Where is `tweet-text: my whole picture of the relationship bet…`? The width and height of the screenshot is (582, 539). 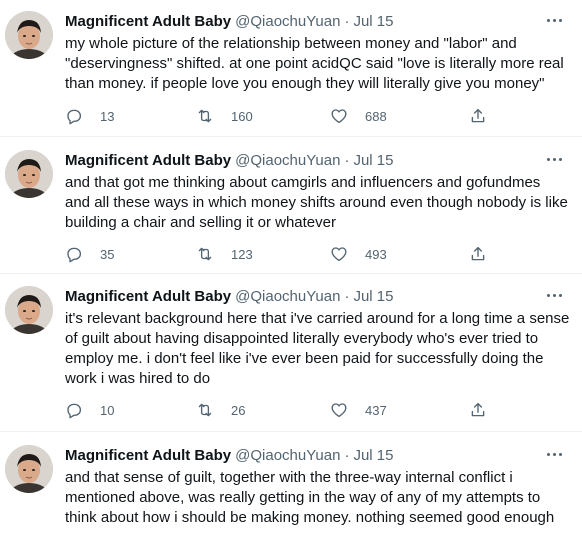
tweet-text: my whole picture of the relationship bet… is located at coordinates (314, 63).